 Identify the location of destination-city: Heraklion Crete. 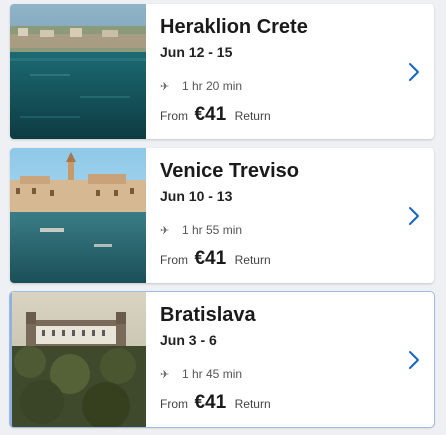
(234, 27).